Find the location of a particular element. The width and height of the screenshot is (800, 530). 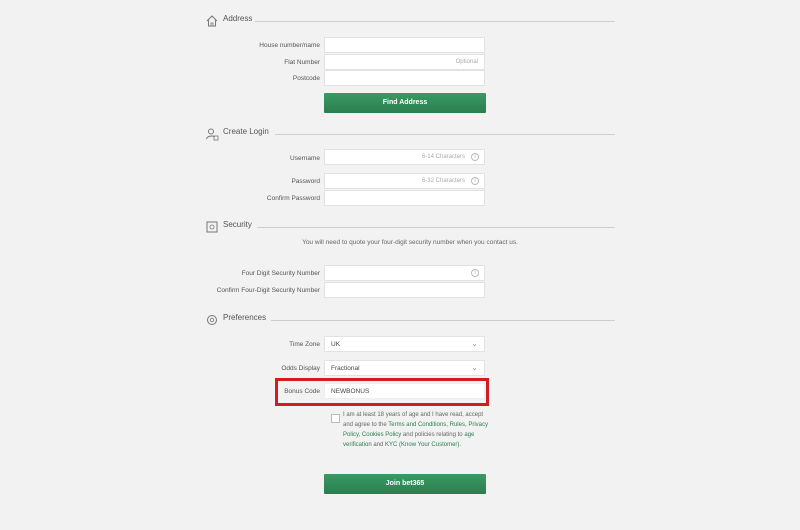

confirm-security-number-label: Confirm Four-Digit Security Number is located at coordinates (268, 290).